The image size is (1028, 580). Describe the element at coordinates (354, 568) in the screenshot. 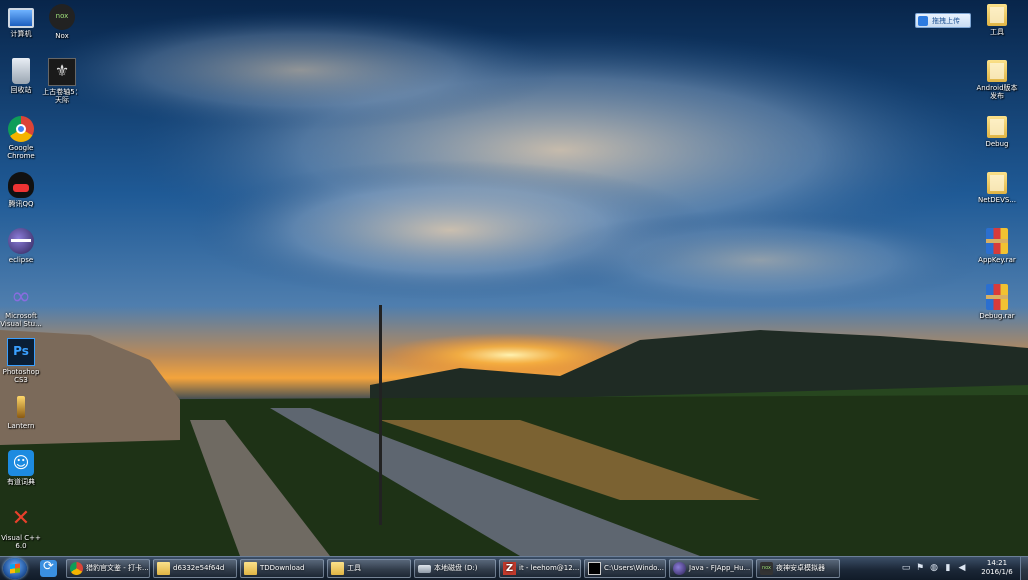

I see `taskbar-item-label: 工具` at that location.